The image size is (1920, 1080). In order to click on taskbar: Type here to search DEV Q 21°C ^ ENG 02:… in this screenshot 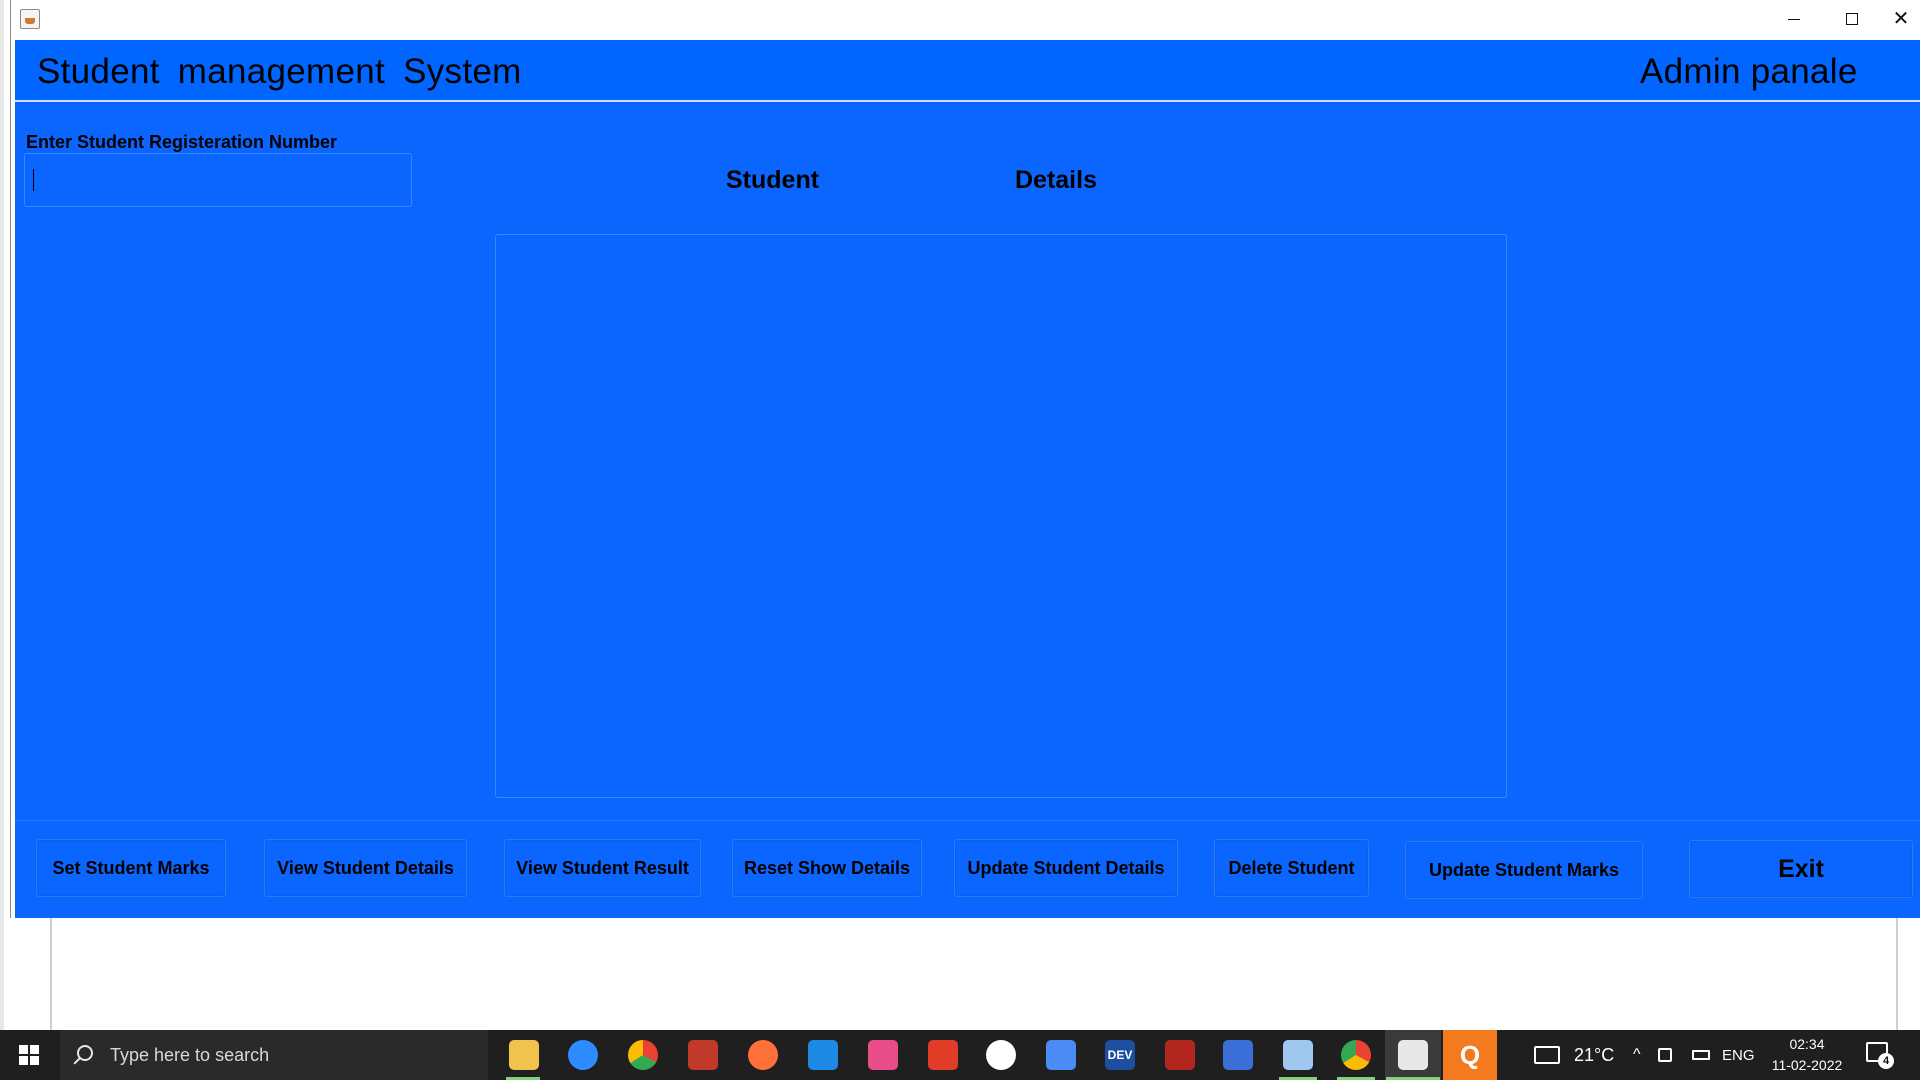, I will do `click(960, 1055)`.